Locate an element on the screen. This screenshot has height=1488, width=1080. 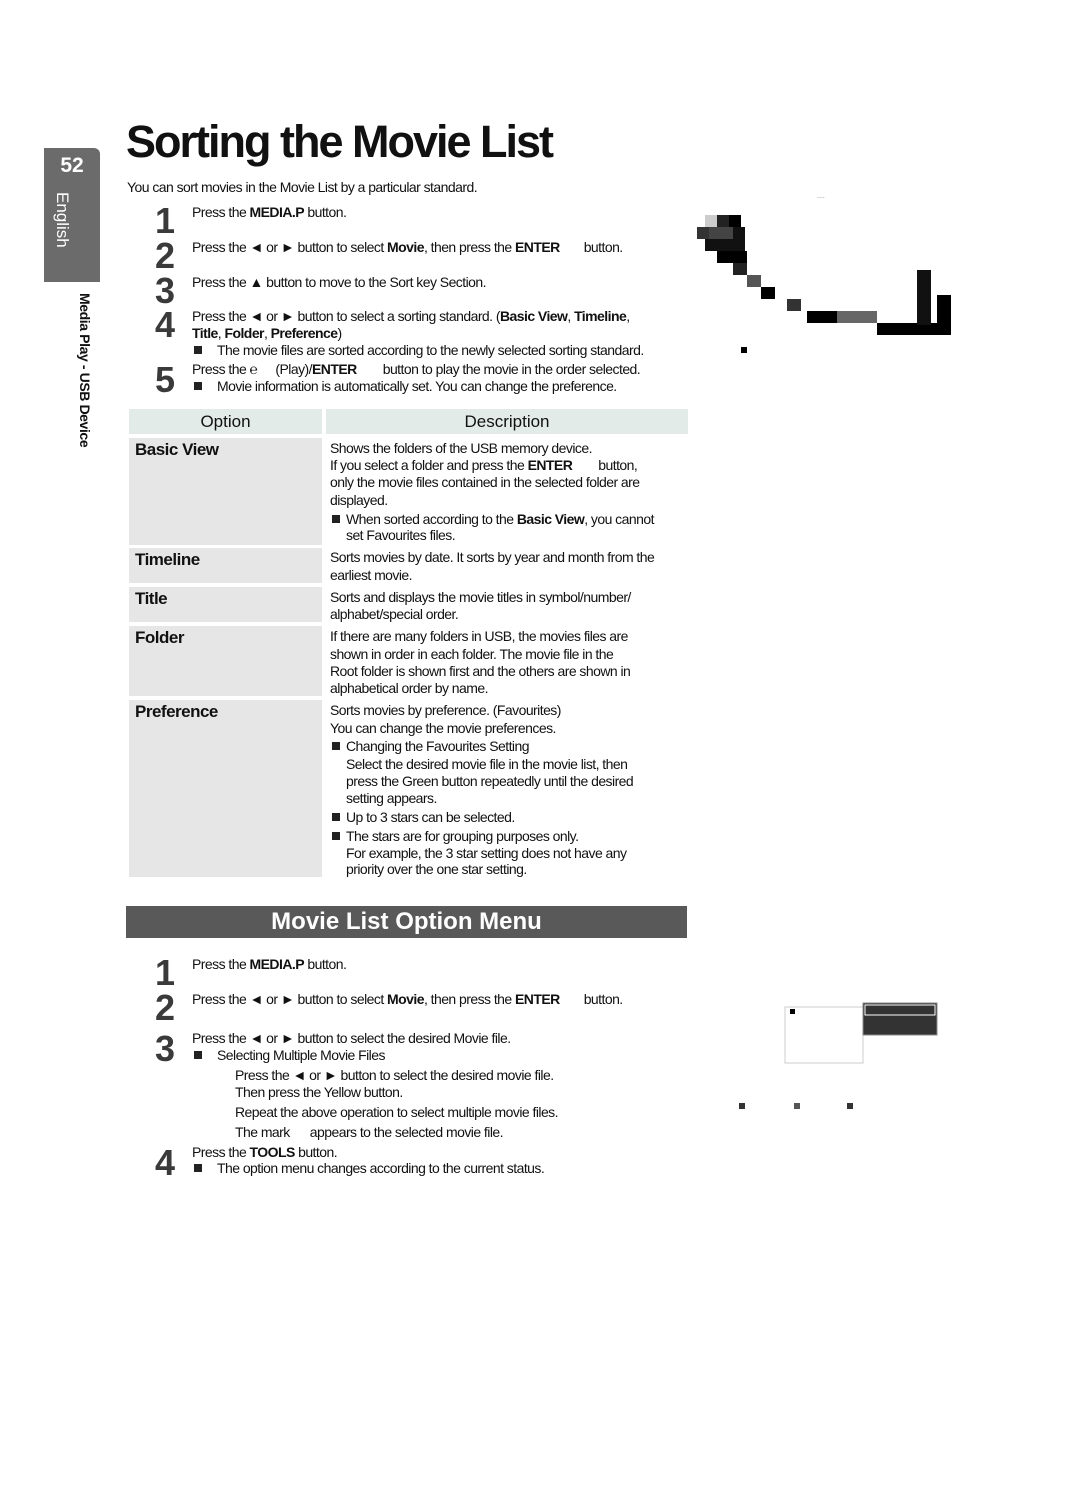
description-line: setting appears. is located at coordinates (391, 798).